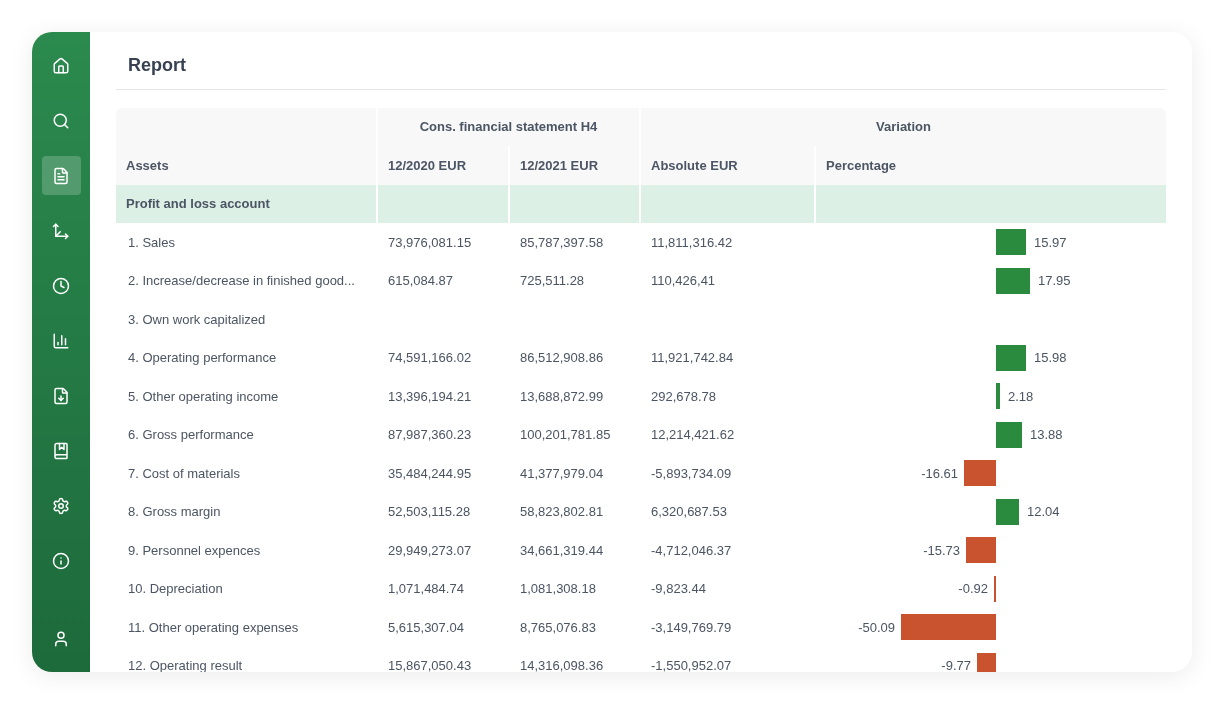 The image size is (1225, 704). What do you see at coordinates (689, 512) in the screenshot?
I see `table-cell-text: 6,320,687.53` at bounding box center [689, 512].